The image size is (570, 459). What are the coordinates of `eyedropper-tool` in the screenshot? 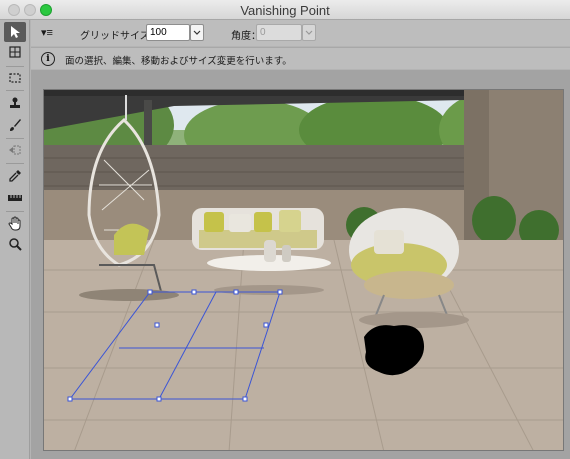 It's located at (15, 176).